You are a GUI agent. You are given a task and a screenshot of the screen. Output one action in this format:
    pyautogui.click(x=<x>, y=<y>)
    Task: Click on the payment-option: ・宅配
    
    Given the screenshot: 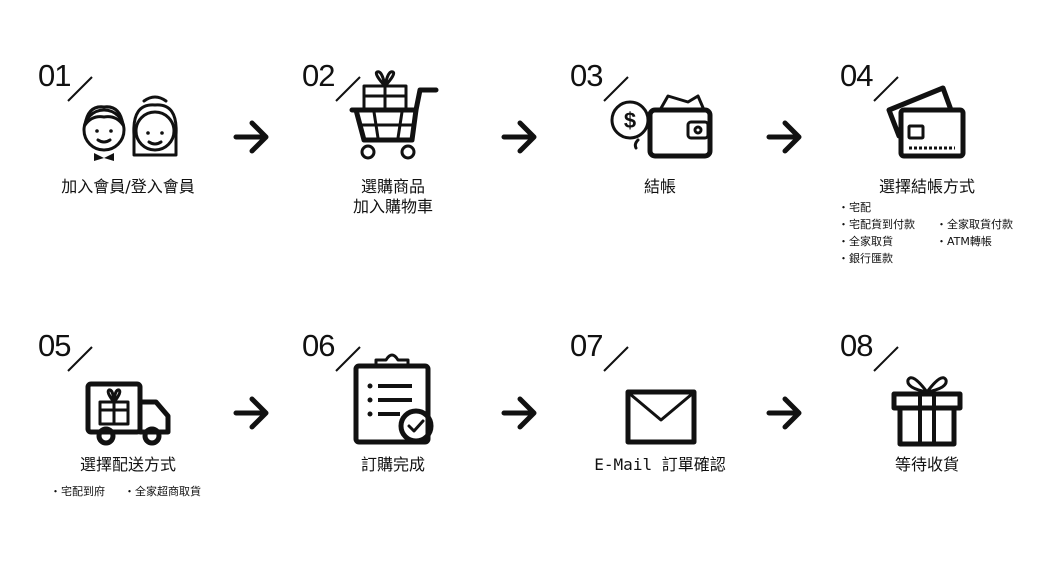 What is the action you would take?
    pyautogui.click(x=854, y=207)
    